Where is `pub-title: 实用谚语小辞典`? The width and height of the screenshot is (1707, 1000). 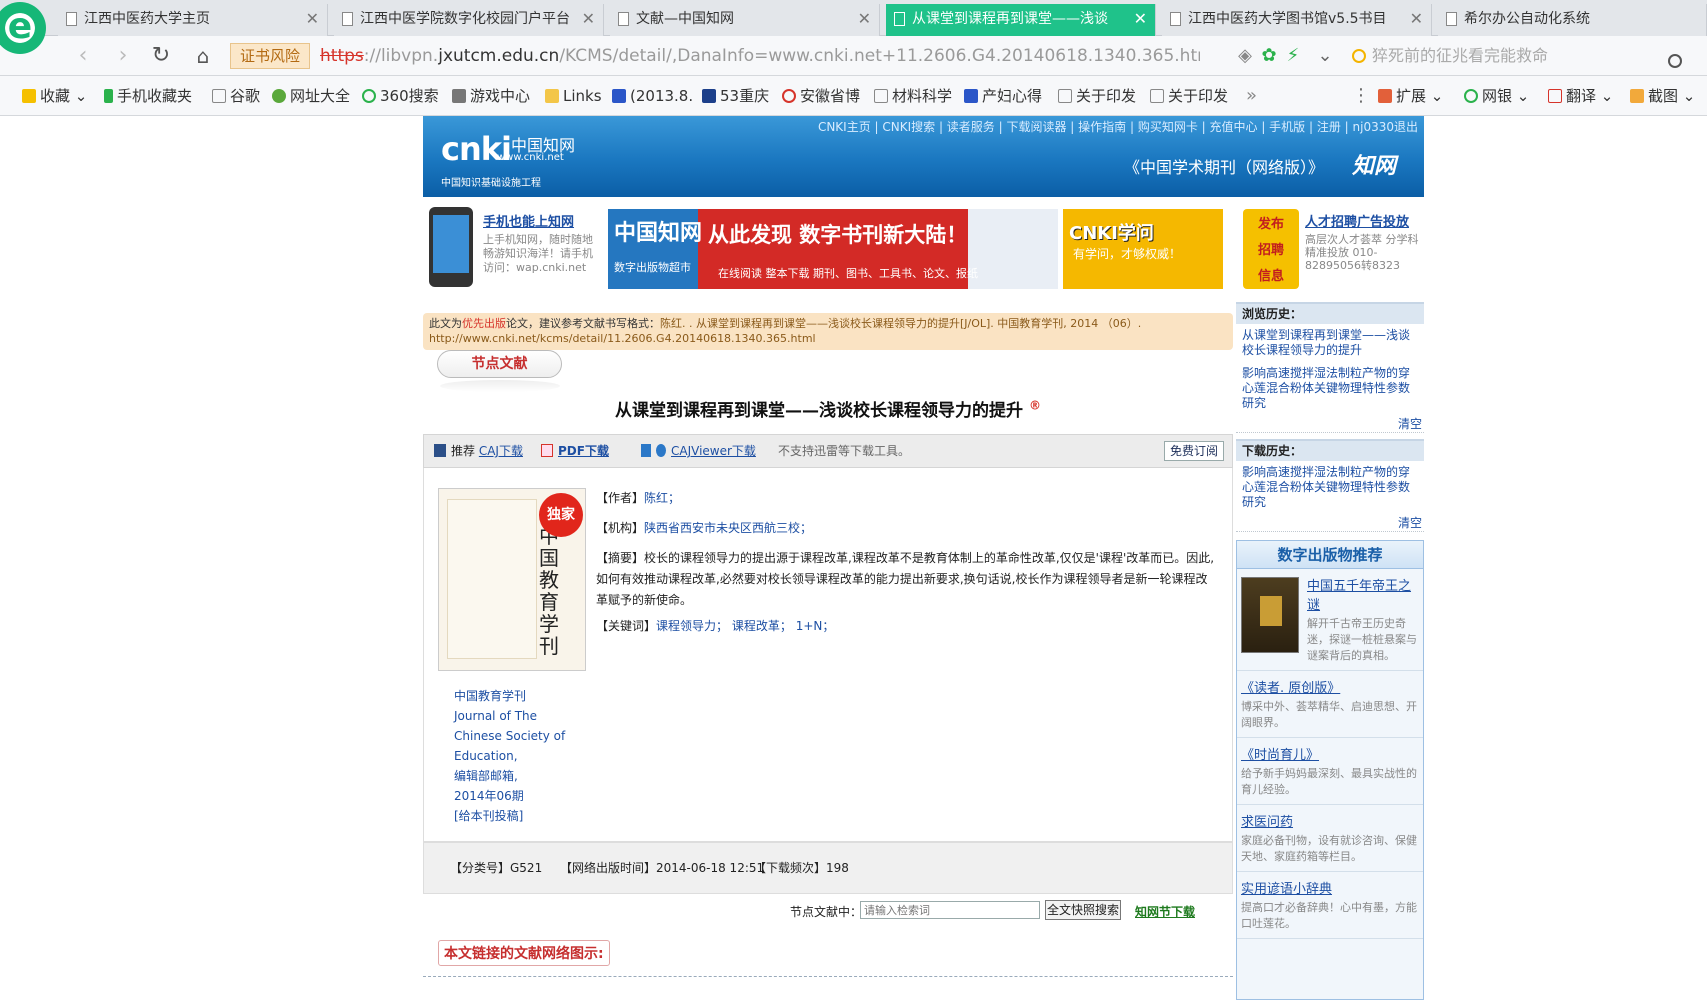 pub-title: 实用谚语小辞典 is located at coordinates (1330, 887).